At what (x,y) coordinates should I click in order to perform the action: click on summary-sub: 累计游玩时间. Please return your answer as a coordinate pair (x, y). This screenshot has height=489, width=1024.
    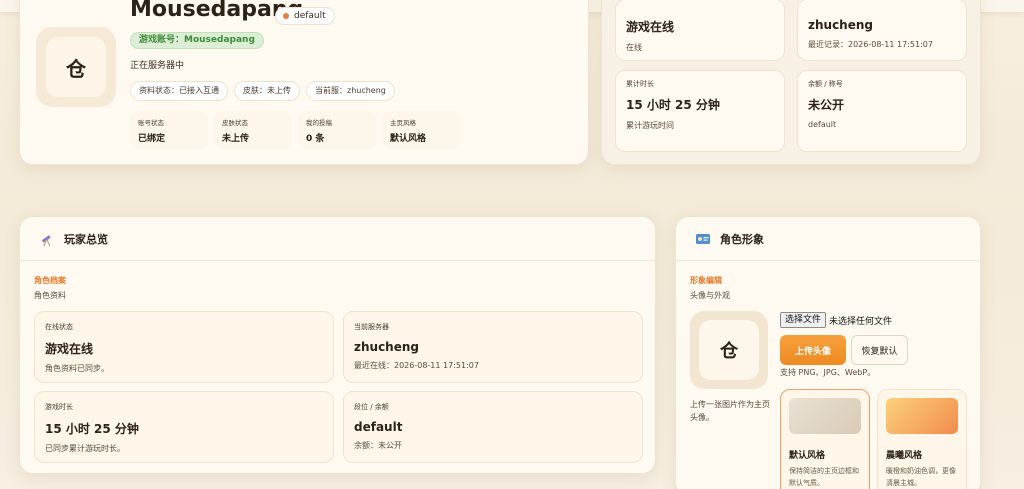
    Looking at the image, I should click on (650, 125).